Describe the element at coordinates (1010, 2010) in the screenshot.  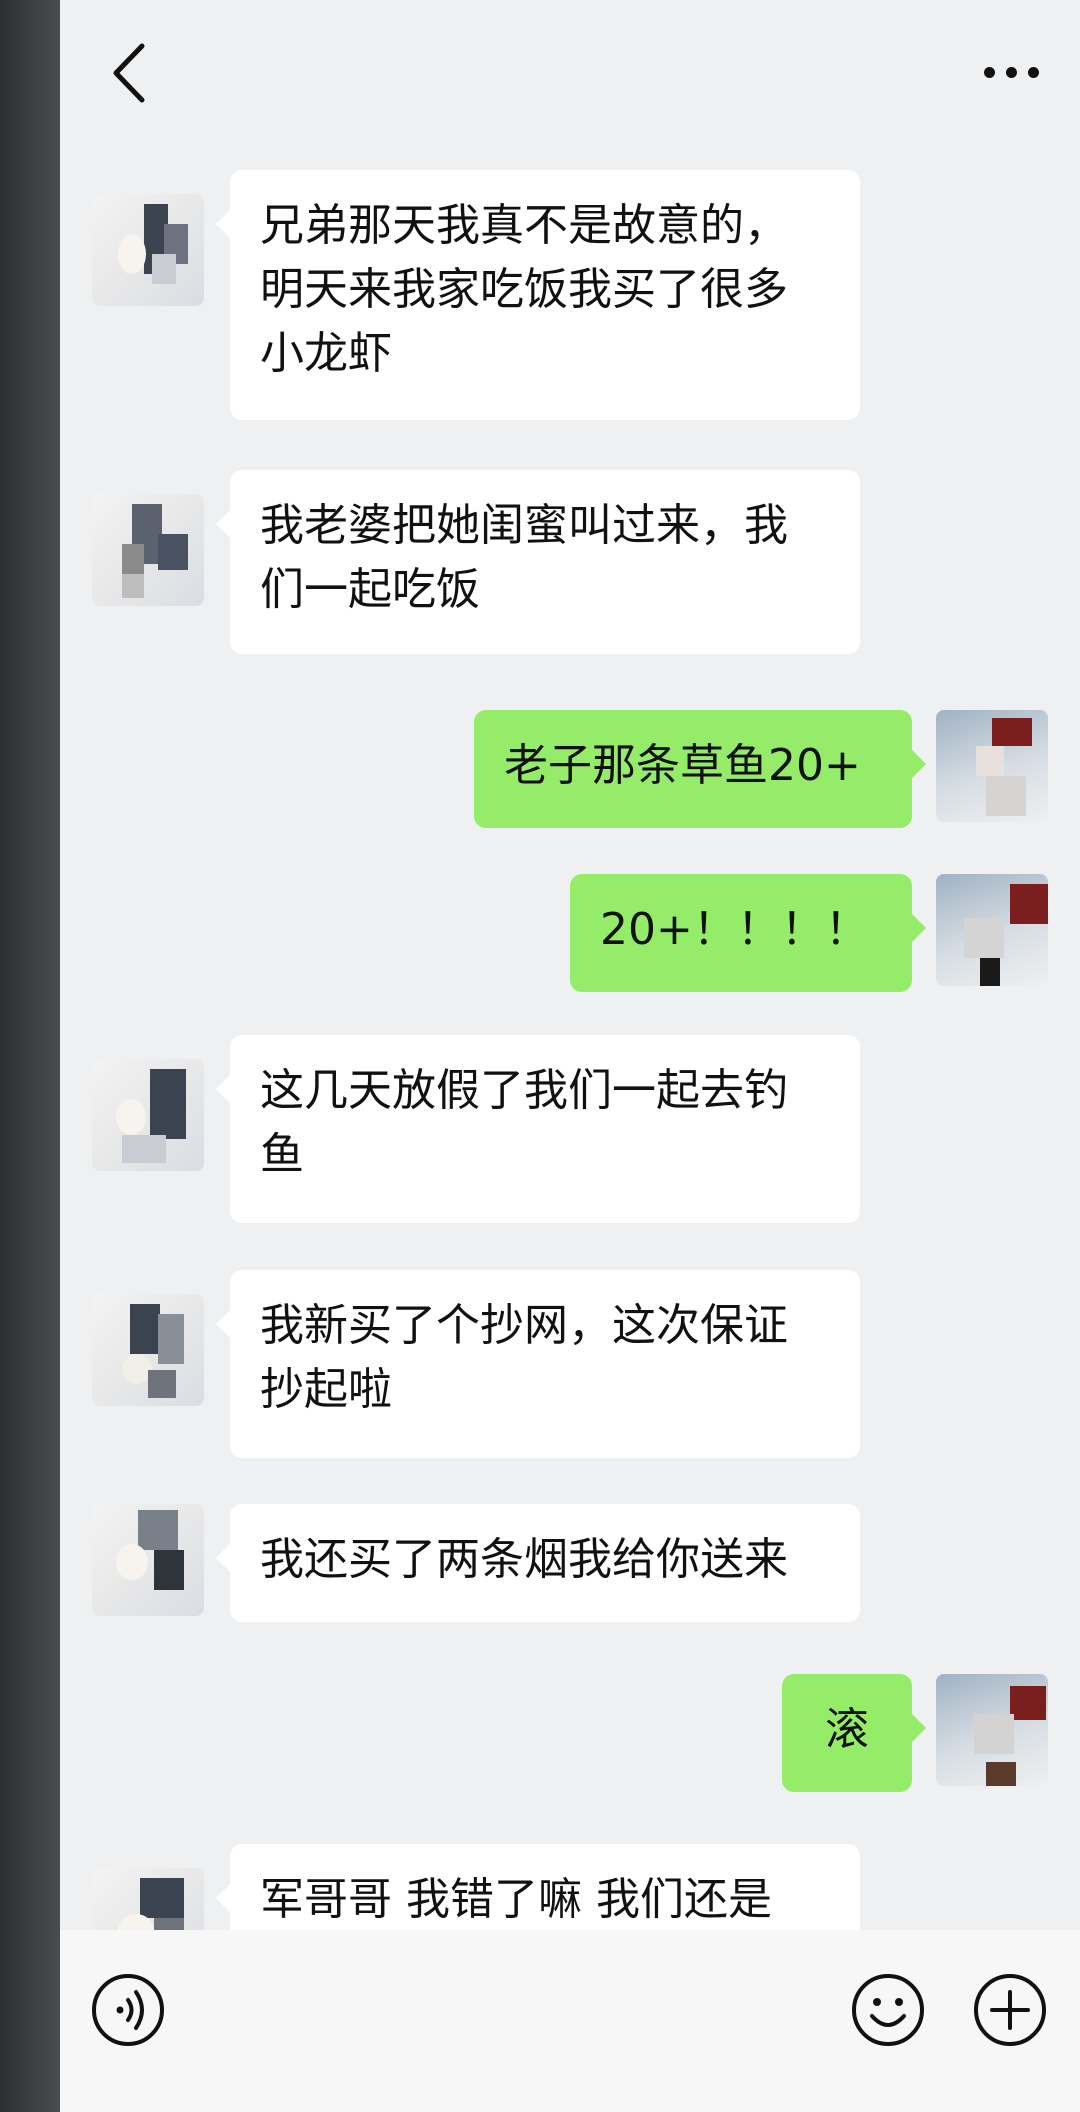
I see `plus-circle-icon` at that location.